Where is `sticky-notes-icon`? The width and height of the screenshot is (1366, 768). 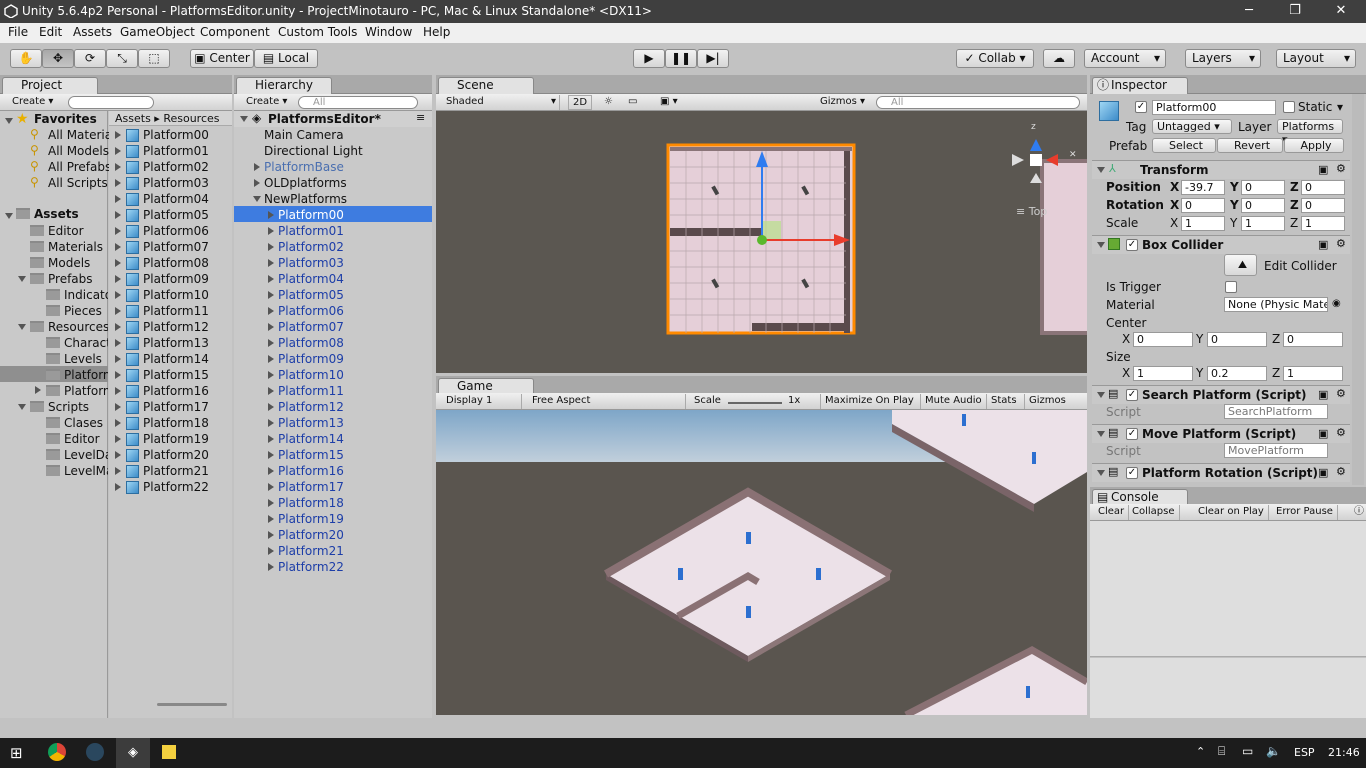
sticky-notes-icon is located at coordinates (169, 752).